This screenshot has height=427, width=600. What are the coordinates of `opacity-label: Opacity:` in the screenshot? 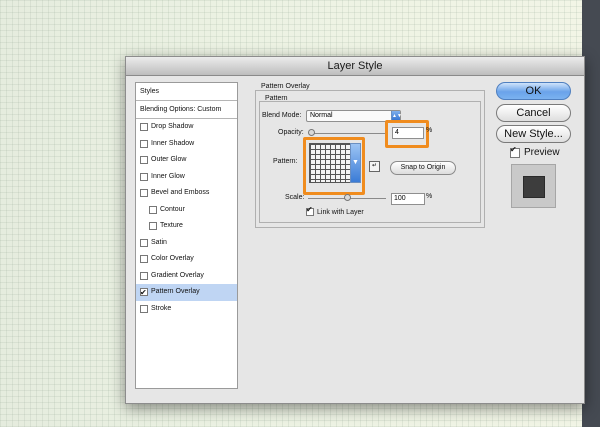 It's located at (291, 132).